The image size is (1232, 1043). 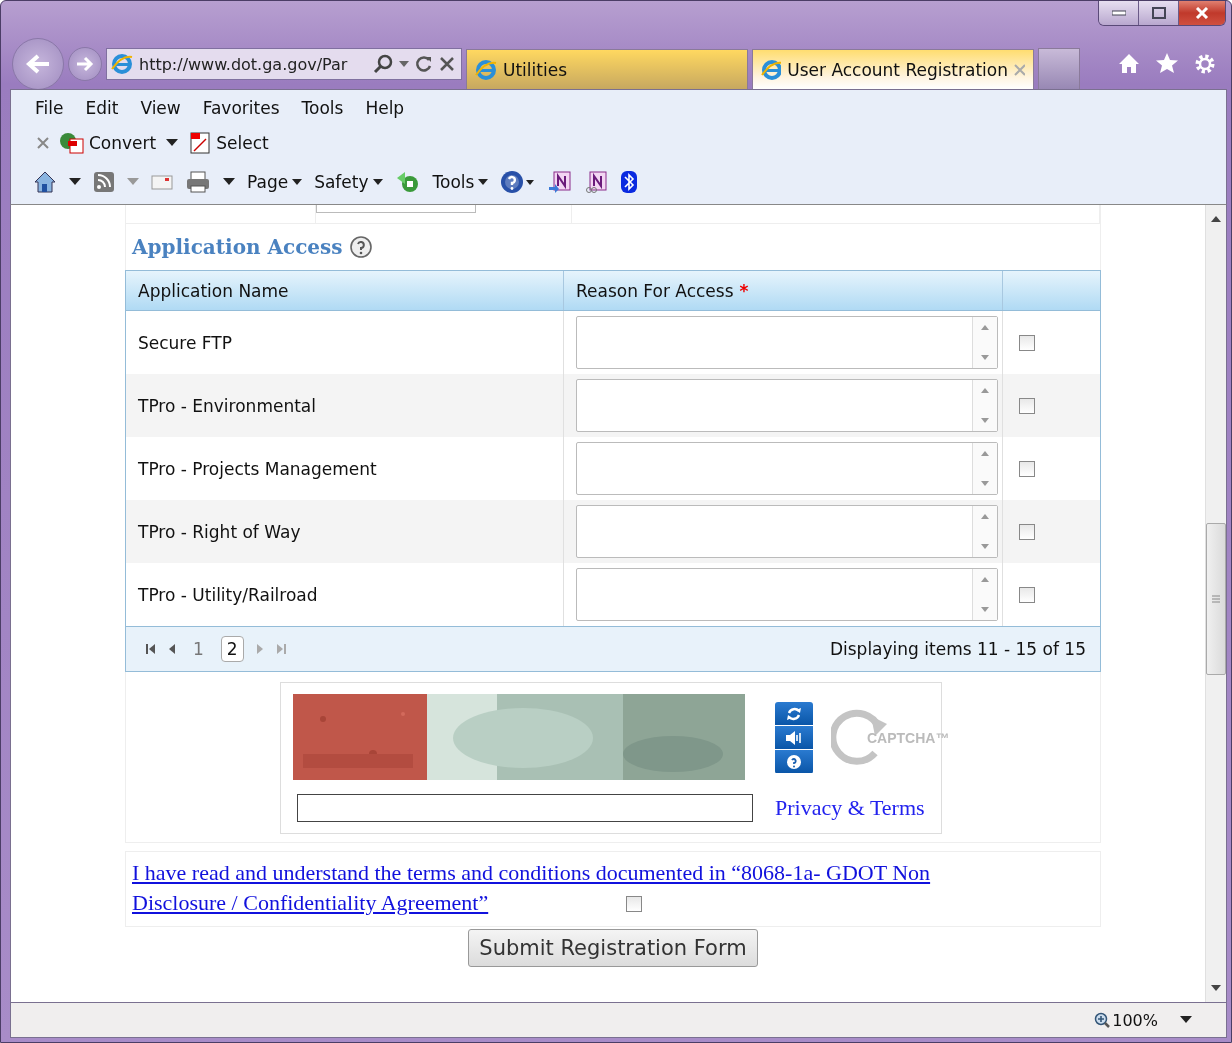 I want to click on menu-item: Tools, so click(x=322, y=108).